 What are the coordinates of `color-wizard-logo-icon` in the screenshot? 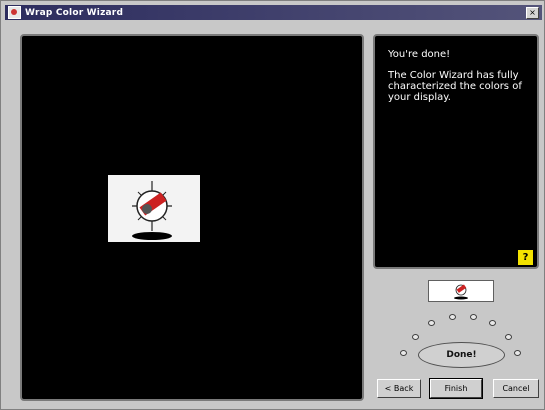 It's located at (152, 210).